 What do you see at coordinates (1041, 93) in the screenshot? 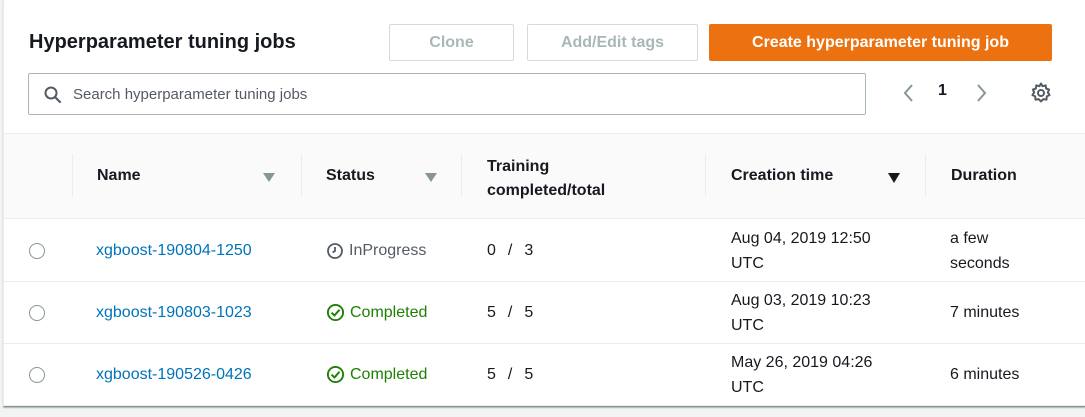
I see `gear-icon` at bounding box center [1041, 93].